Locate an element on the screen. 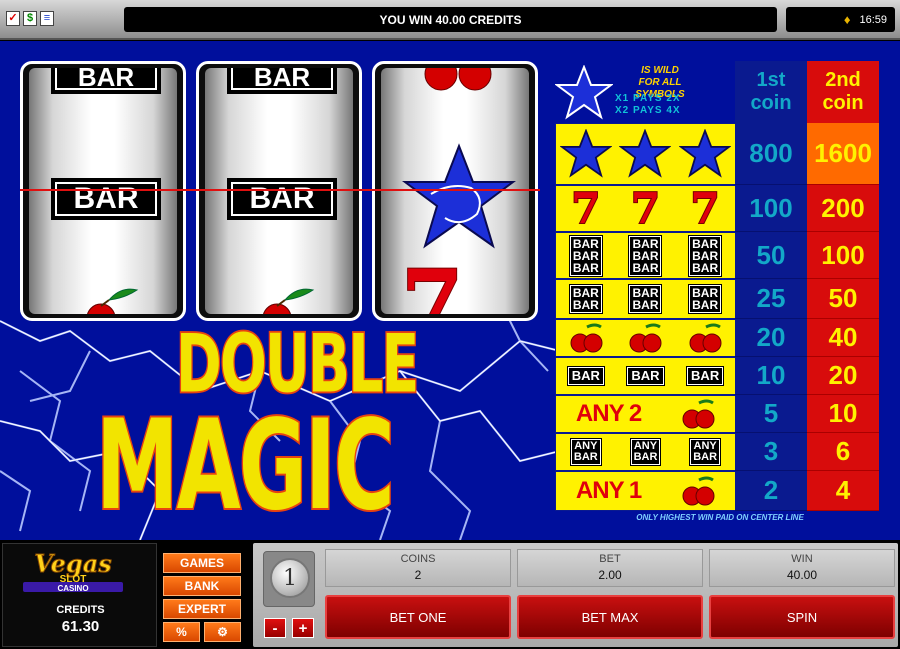 Image resolution: width=900 pixels, height=649 pixels. payout-1st: 25 is located at coordinates (771, 299).